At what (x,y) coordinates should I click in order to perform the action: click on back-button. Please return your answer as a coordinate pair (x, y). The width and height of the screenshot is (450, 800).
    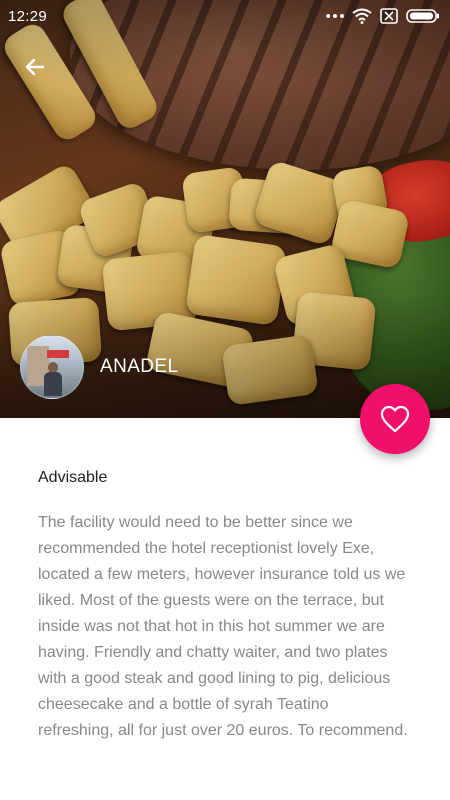
    Looking at the image, I should click on (35, 67).